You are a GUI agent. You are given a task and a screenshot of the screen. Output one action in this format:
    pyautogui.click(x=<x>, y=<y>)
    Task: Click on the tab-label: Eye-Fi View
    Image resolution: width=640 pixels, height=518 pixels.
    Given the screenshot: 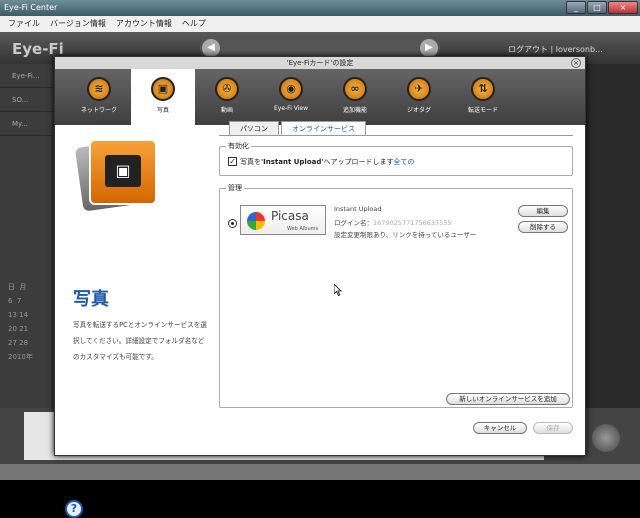 What is the action you would take?
    pyautogui.click(x=291, y=108)
    